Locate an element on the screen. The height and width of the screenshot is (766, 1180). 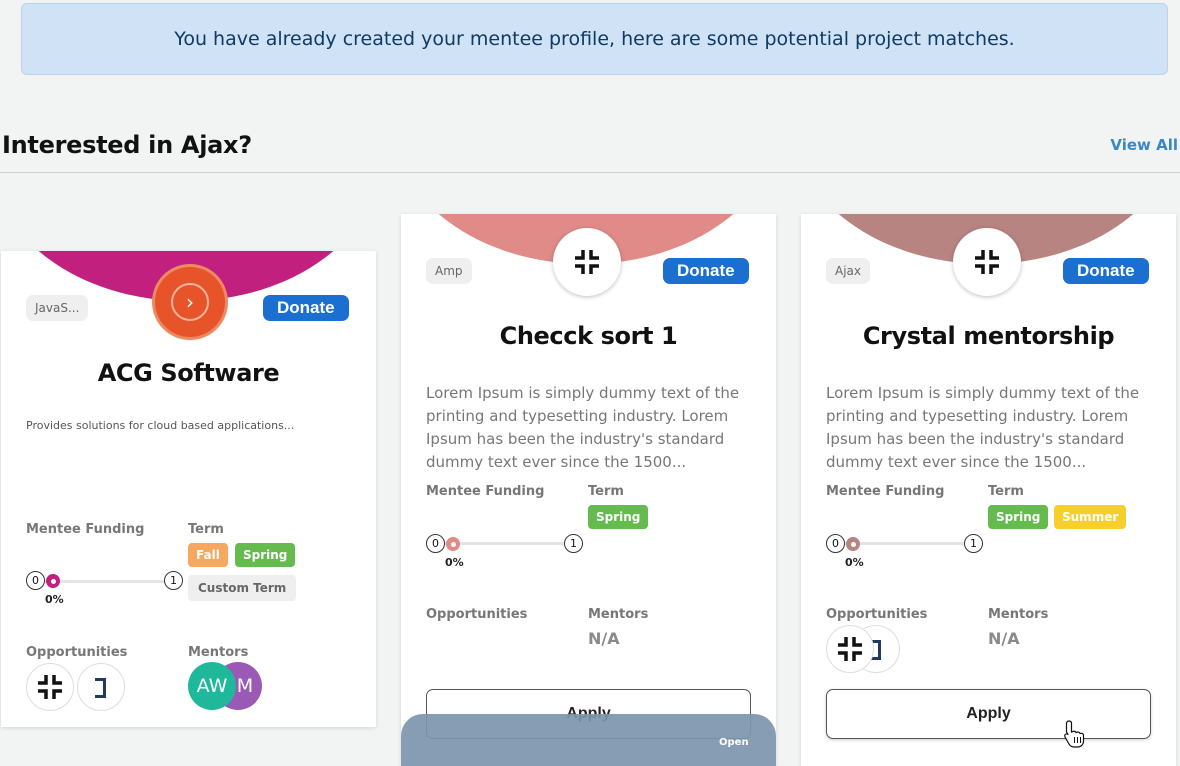
mentor-initials: AW is located at coordinates (212, 686).